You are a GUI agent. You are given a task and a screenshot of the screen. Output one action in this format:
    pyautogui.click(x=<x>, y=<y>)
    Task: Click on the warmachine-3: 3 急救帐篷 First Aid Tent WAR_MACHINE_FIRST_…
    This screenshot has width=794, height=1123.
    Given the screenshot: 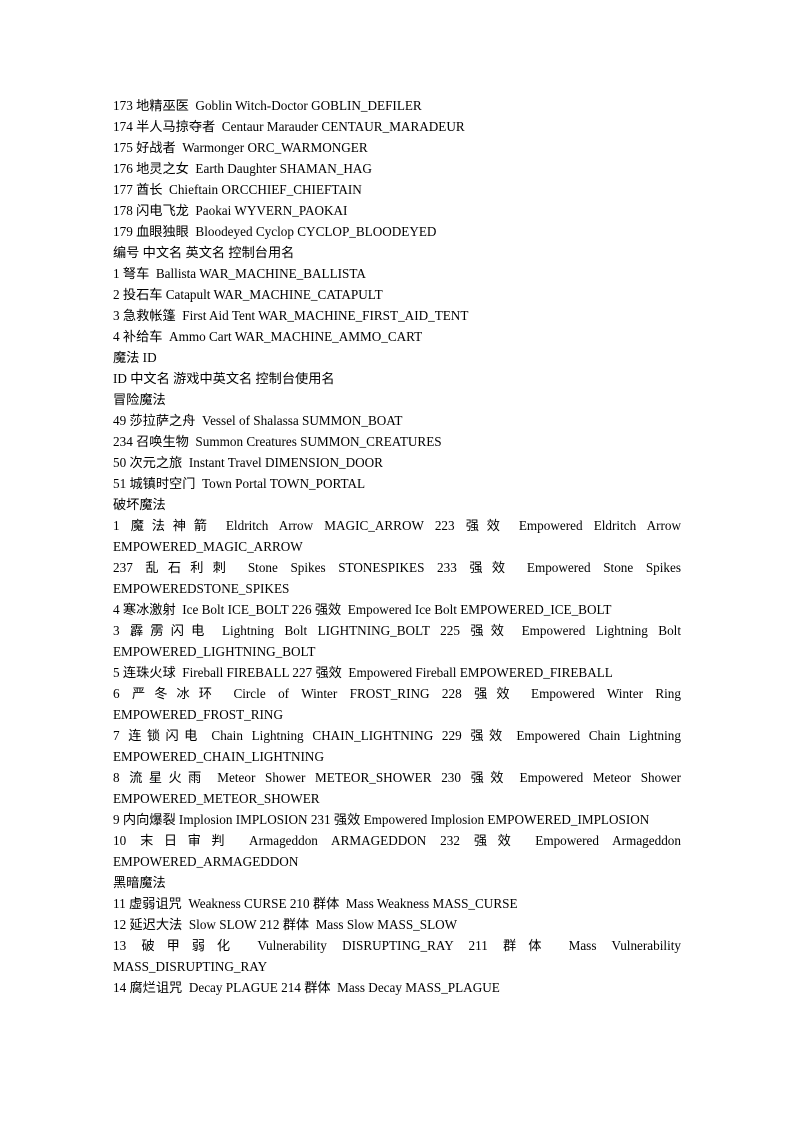 What is the action you would take?
    pyautogui.click(x=291, y=315)
    